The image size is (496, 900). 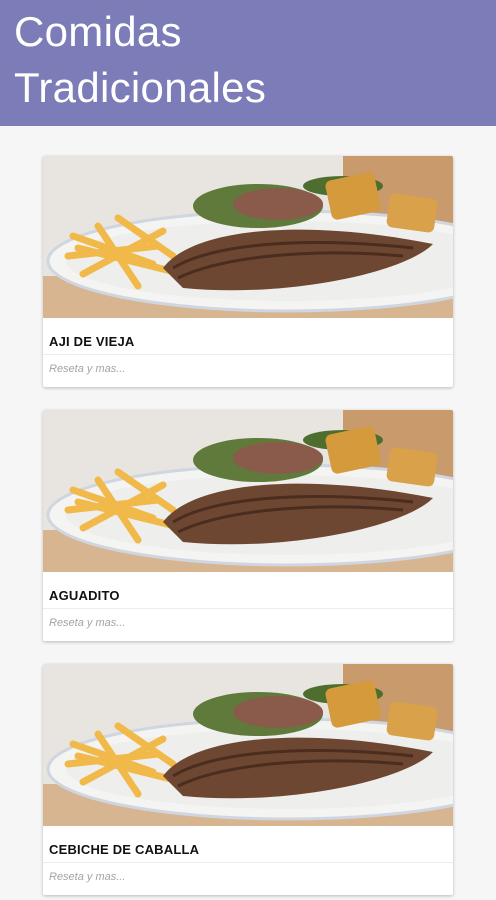 What do you see at coordinates (92, 341) in the screenshot?
I see `recipe-title: AJI DE VIEJA` at bounding box center [92, 341].